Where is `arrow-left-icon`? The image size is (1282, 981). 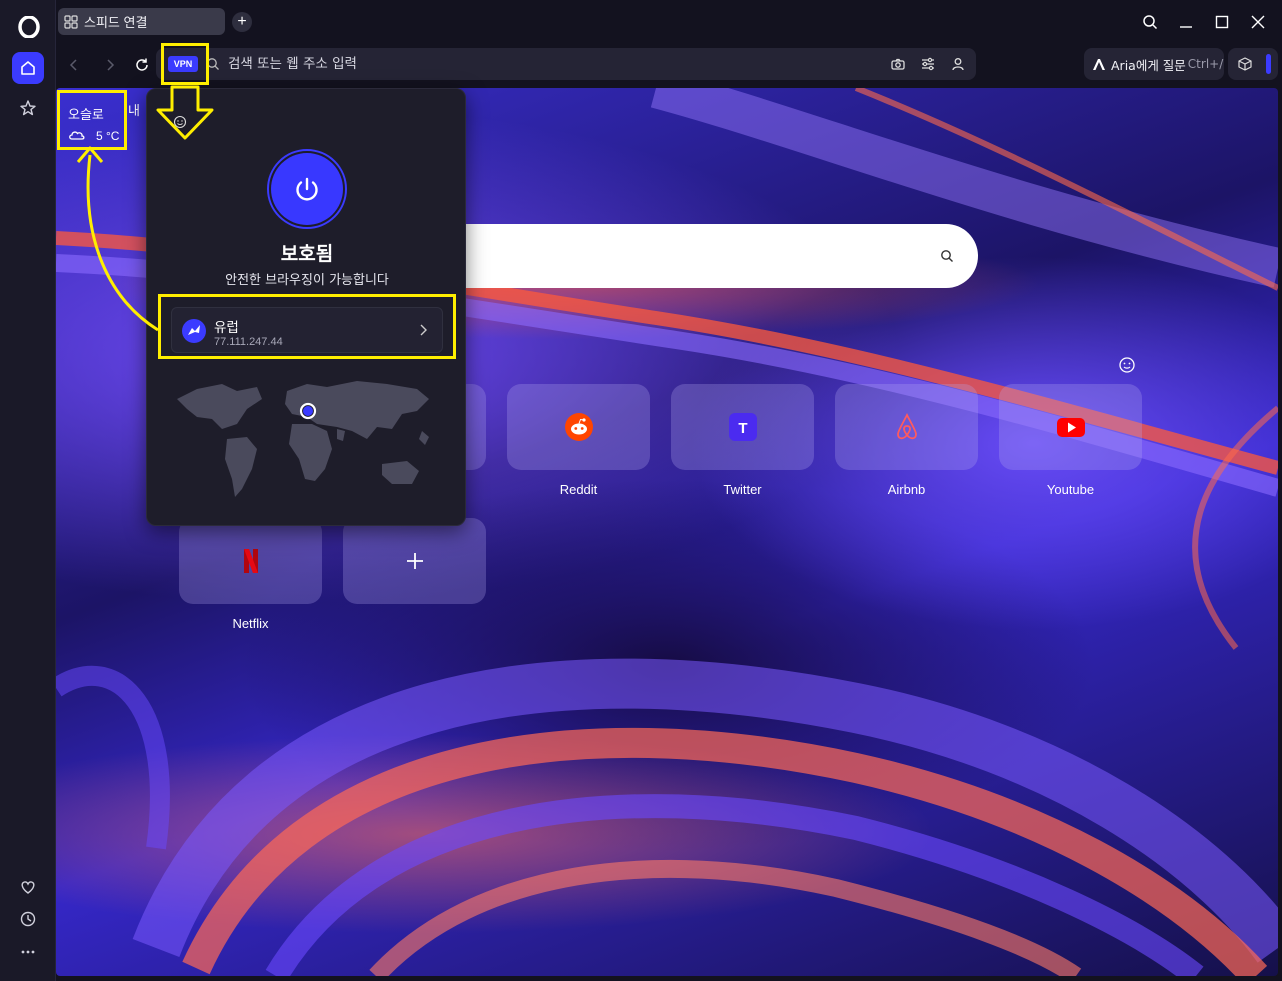
arrow-left-icon is located at coordinates (73, 65).